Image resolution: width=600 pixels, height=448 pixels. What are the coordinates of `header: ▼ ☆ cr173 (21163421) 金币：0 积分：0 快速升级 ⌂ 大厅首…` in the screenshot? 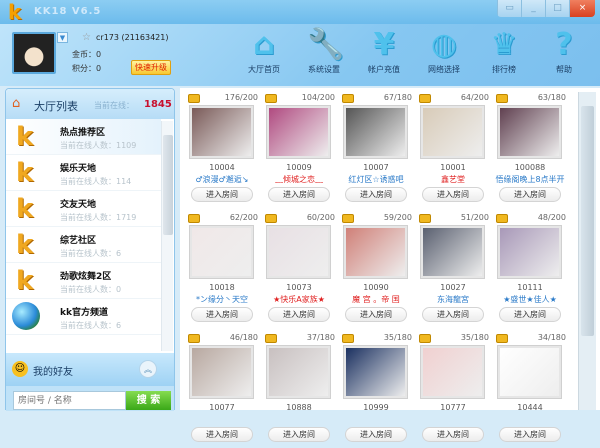 It's located at (300, 55).